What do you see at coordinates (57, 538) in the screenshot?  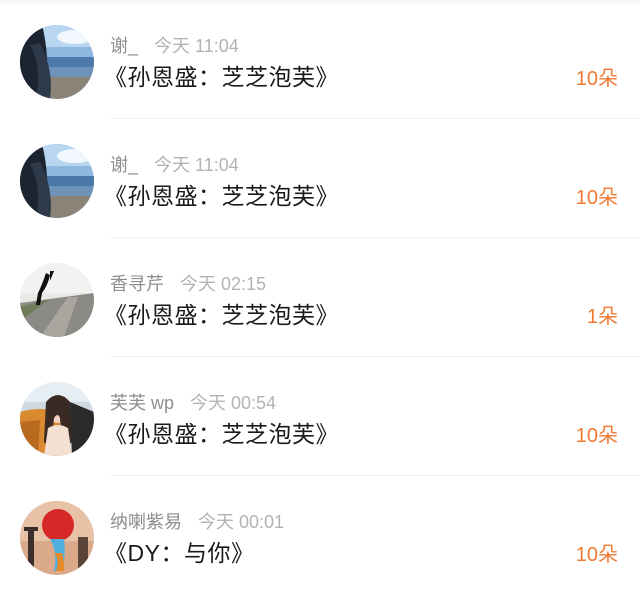 I see `avatar-balloon-city` at bounding box center [57, 538].